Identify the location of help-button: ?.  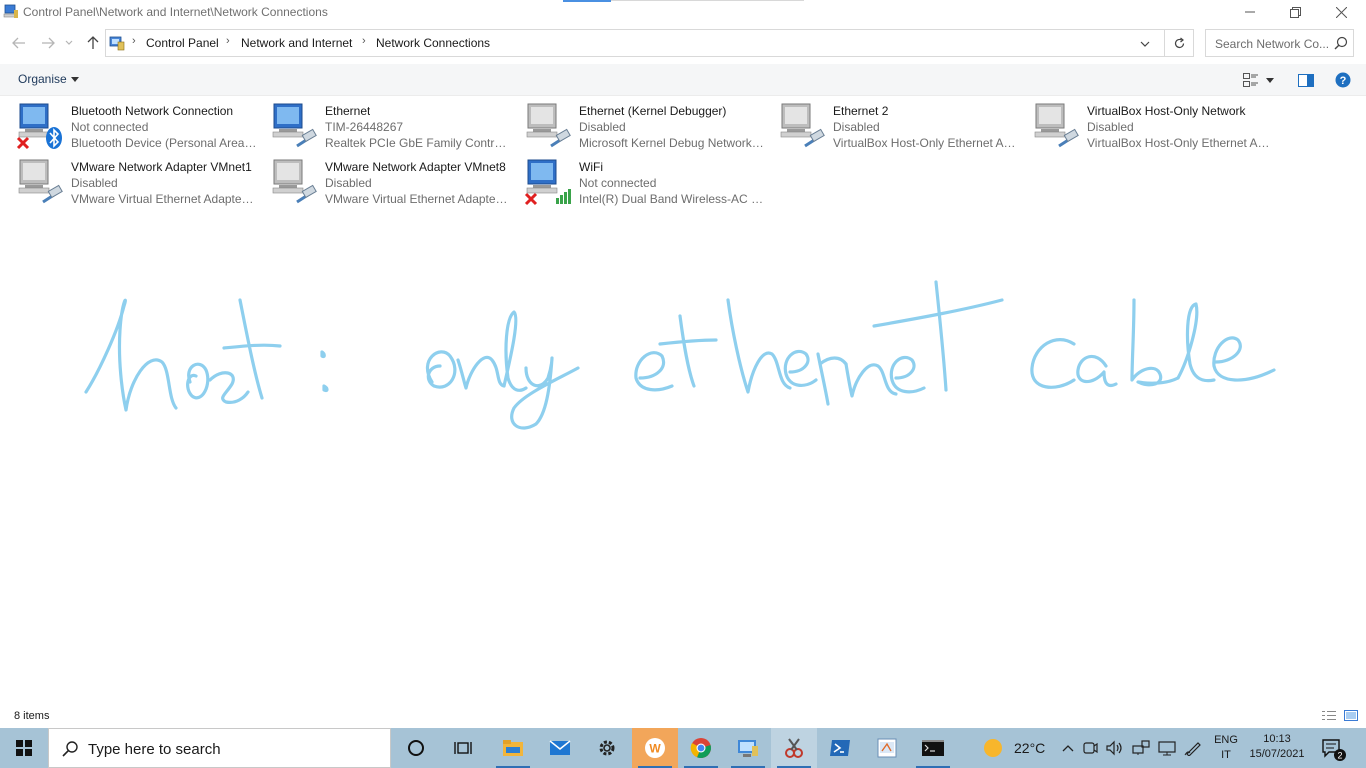
(1343, 80).